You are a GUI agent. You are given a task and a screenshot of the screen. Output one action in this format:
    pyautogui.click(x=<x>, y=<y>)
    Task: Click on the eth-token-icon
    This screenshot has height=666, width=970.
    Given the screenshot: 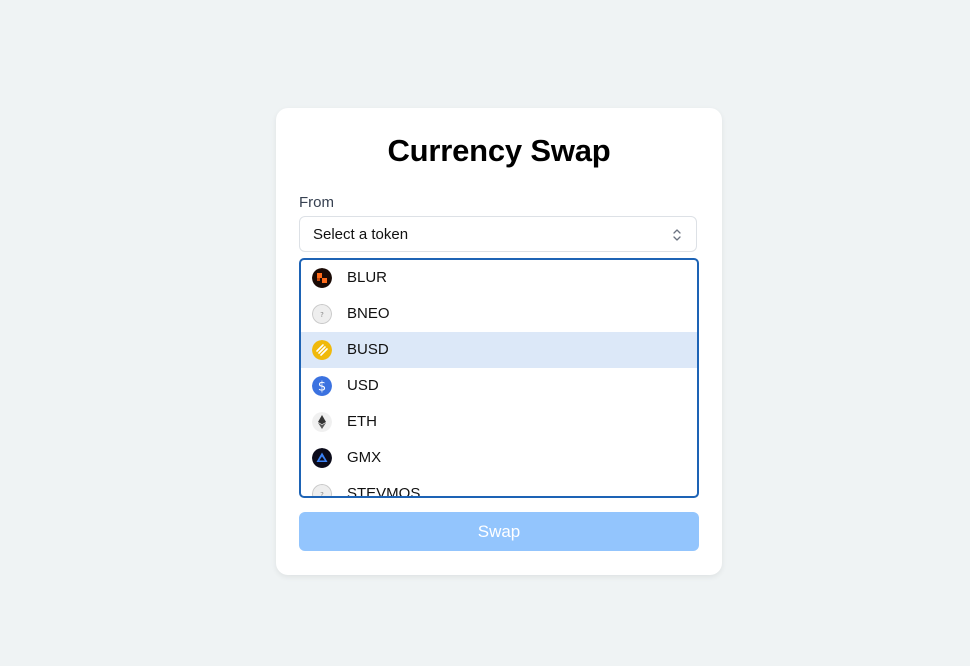 What is the action you would take?
    pyautogui.click(x=322, y=422)
    